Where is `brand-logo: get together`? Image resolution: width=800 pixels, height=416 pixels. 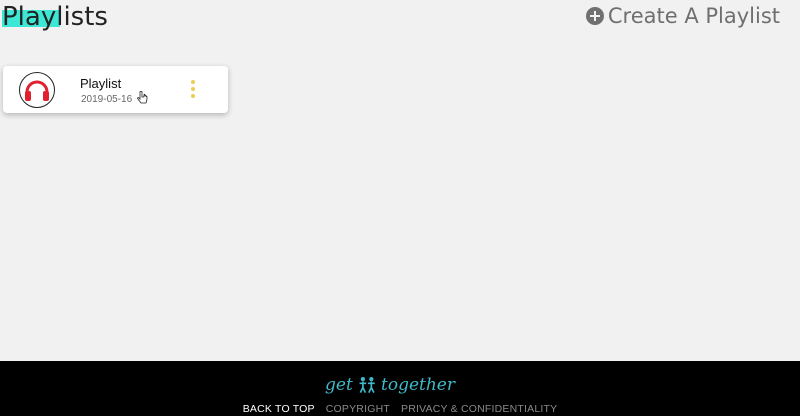 brand-logo: get together is located at coordinates (390, 385).